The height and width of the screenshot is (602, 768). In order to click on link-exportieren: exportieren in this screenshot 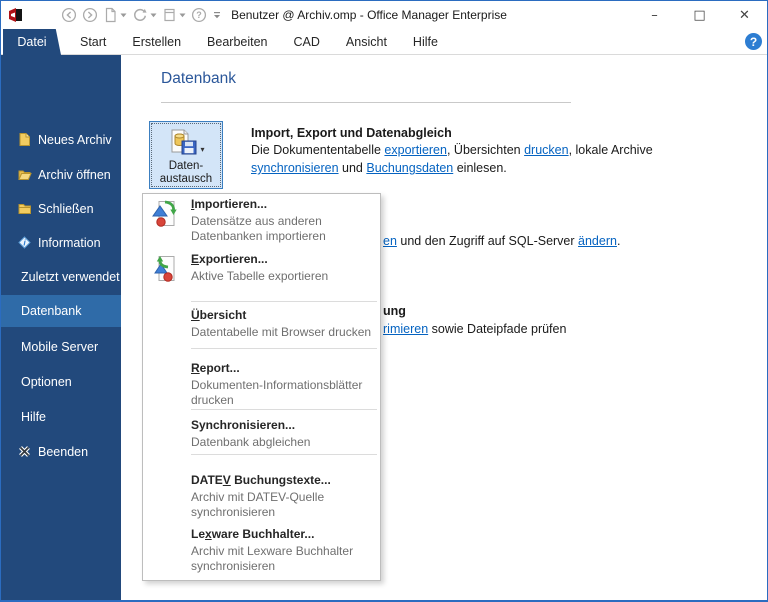, I will do `click(415, 150)`.